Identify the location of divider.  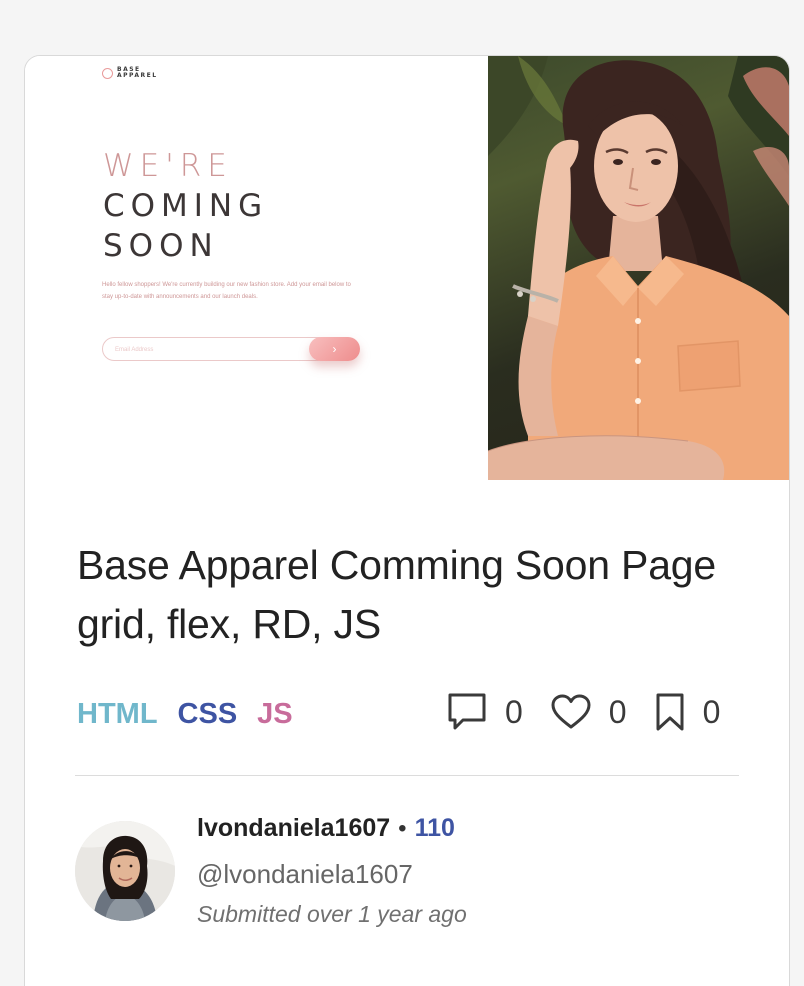
(407, 775).